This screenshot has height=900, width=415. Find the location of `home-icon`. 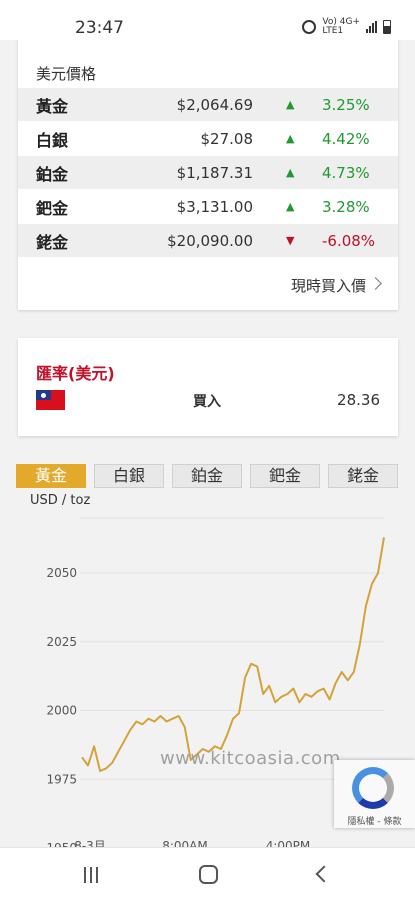

home-icon is located at coordinates (208, 874).